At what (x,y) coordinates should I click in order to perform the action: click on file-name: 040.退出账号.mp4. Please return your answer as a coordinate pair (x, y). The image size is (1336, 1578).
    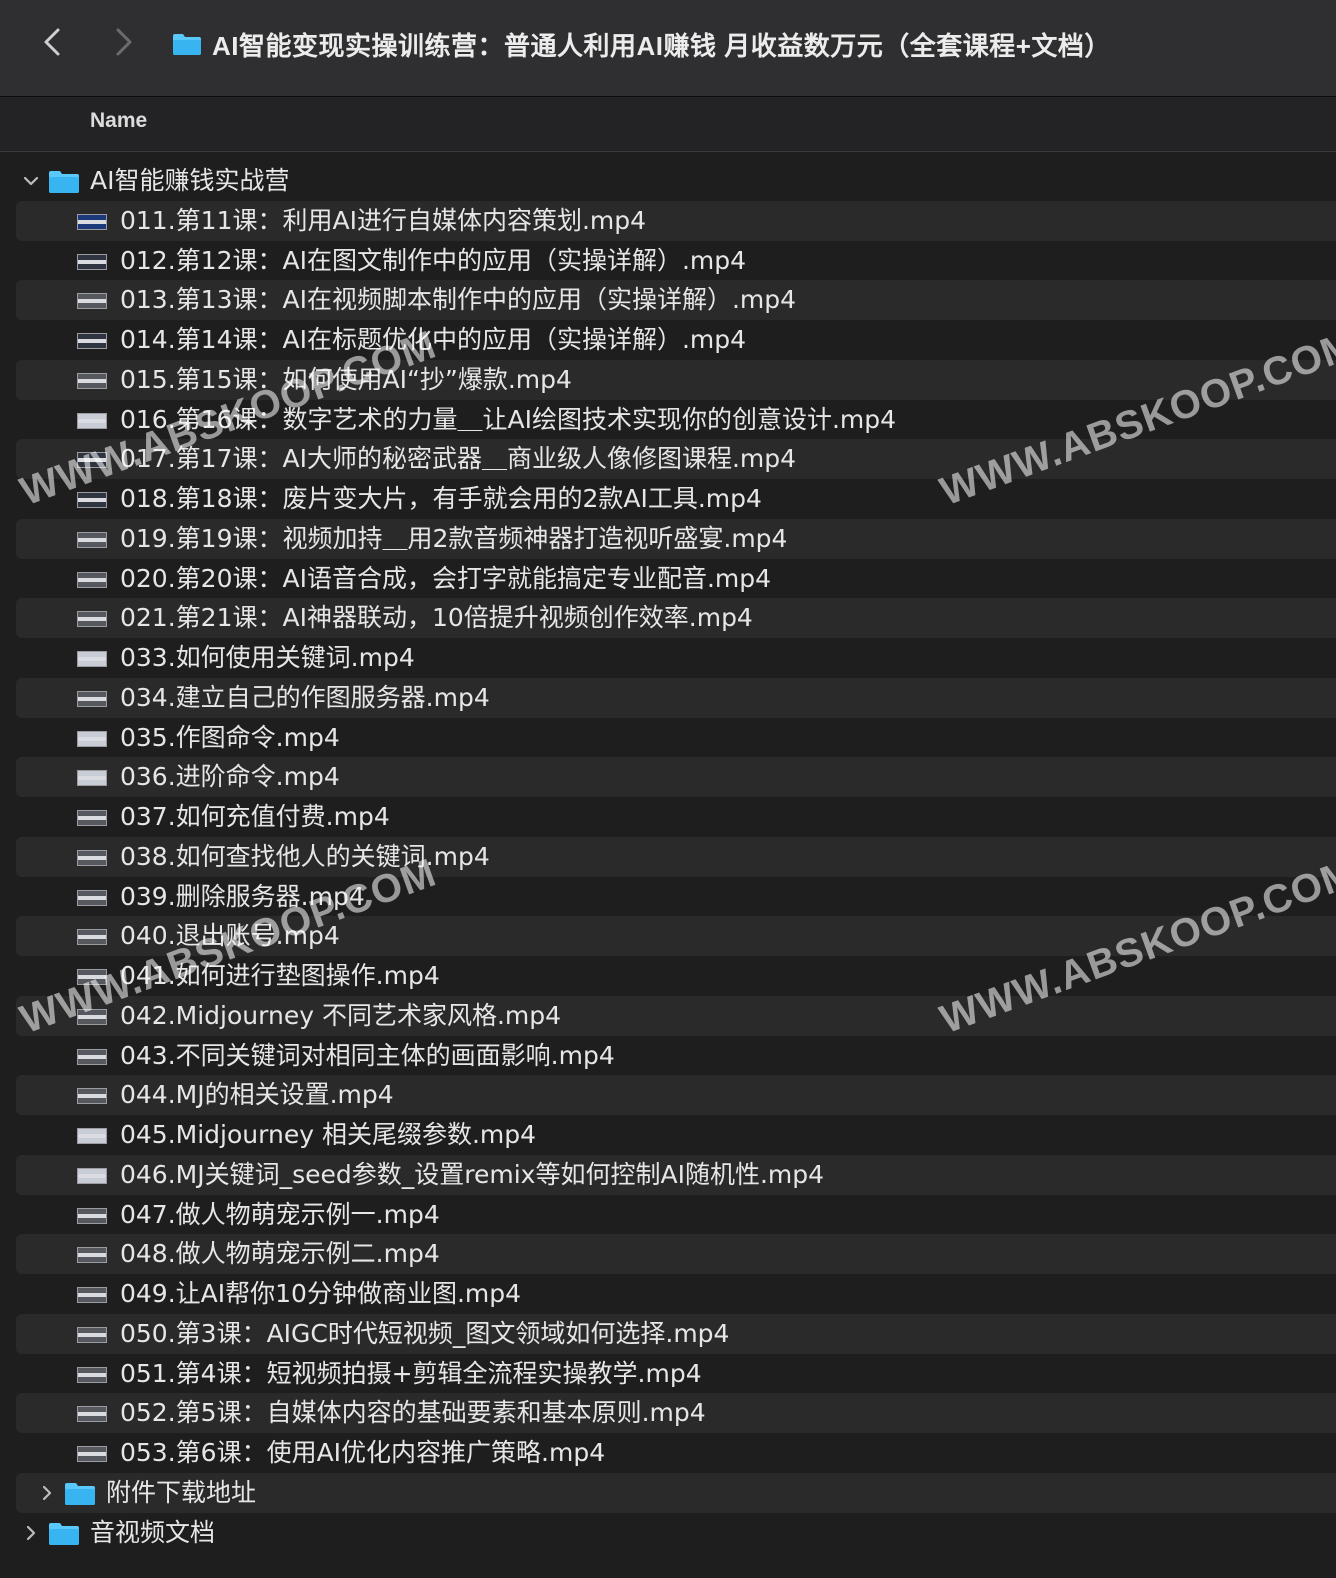
    Looking at the image, I should click on (230, 936).